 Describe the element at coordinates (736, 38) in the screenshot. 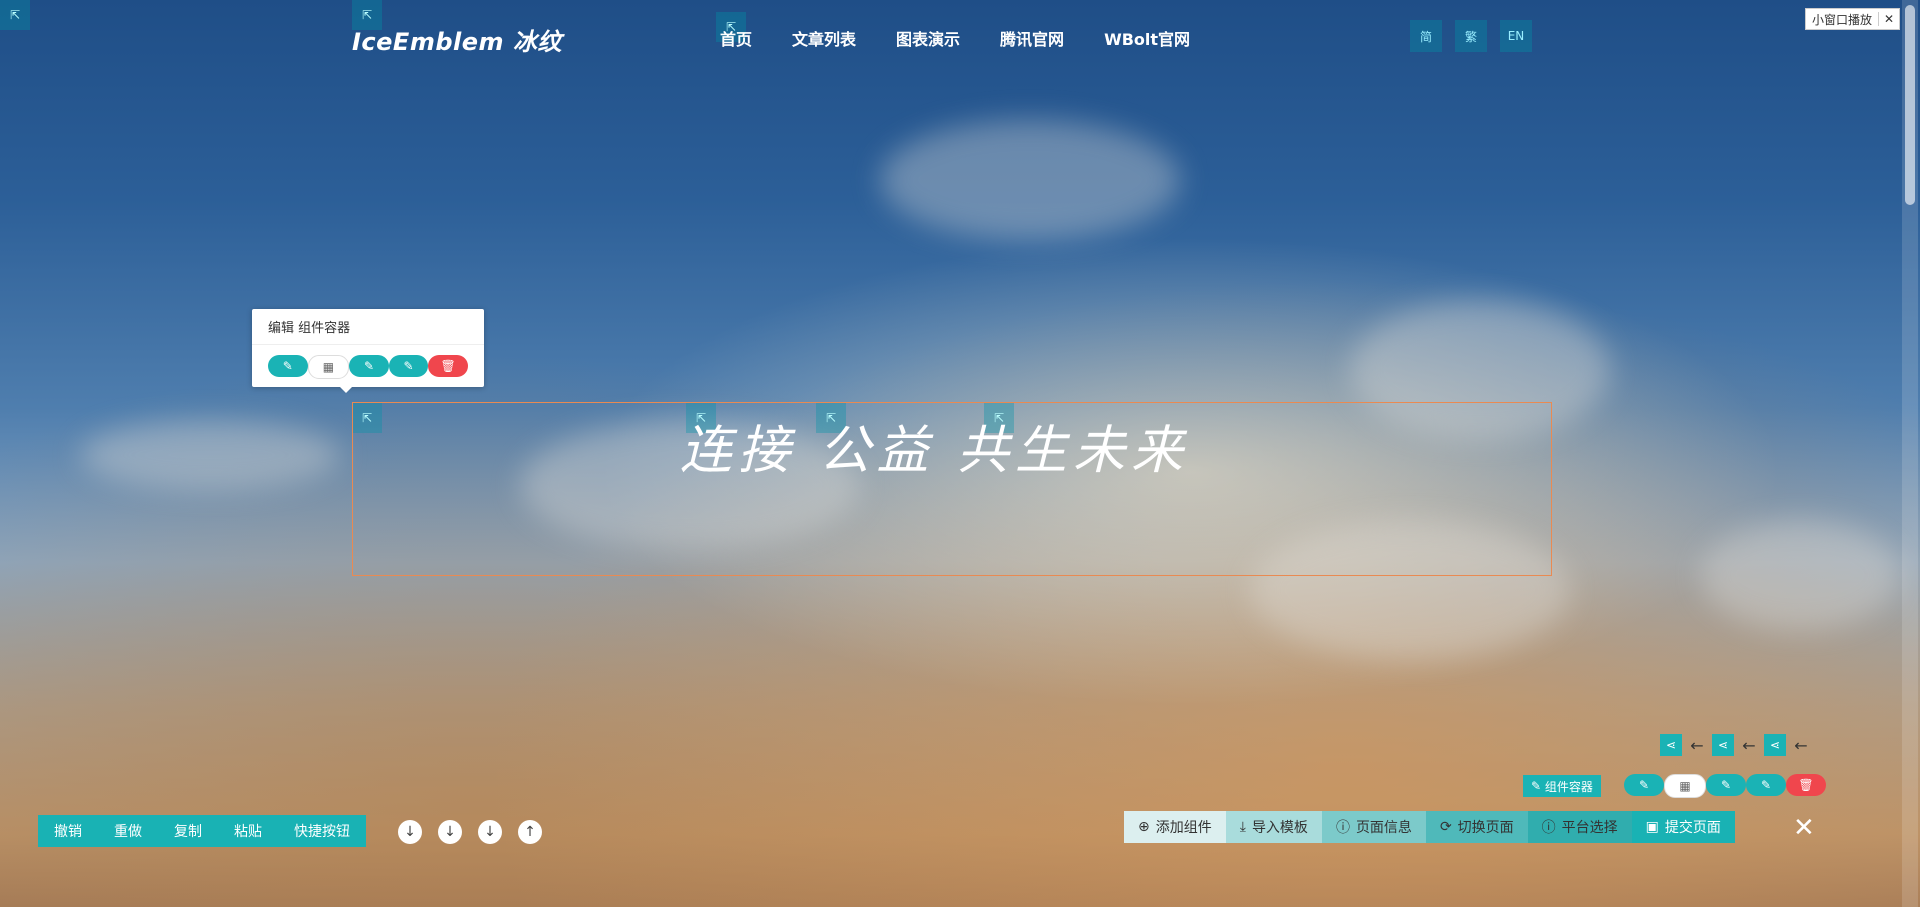

I see `nav-home: 首页` at that location.